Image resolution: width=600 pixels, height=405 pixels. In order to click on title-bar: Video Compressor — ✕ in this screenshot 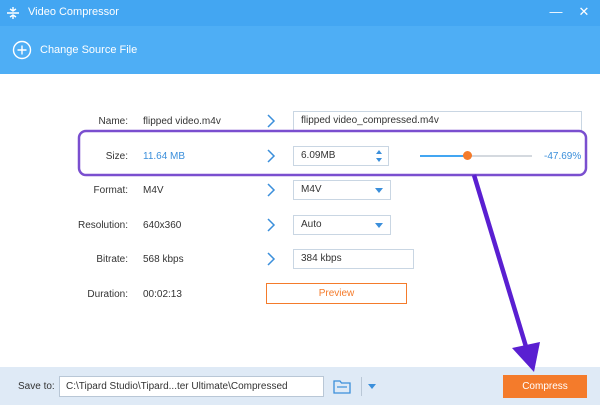, I will do `click(300, 13)`.